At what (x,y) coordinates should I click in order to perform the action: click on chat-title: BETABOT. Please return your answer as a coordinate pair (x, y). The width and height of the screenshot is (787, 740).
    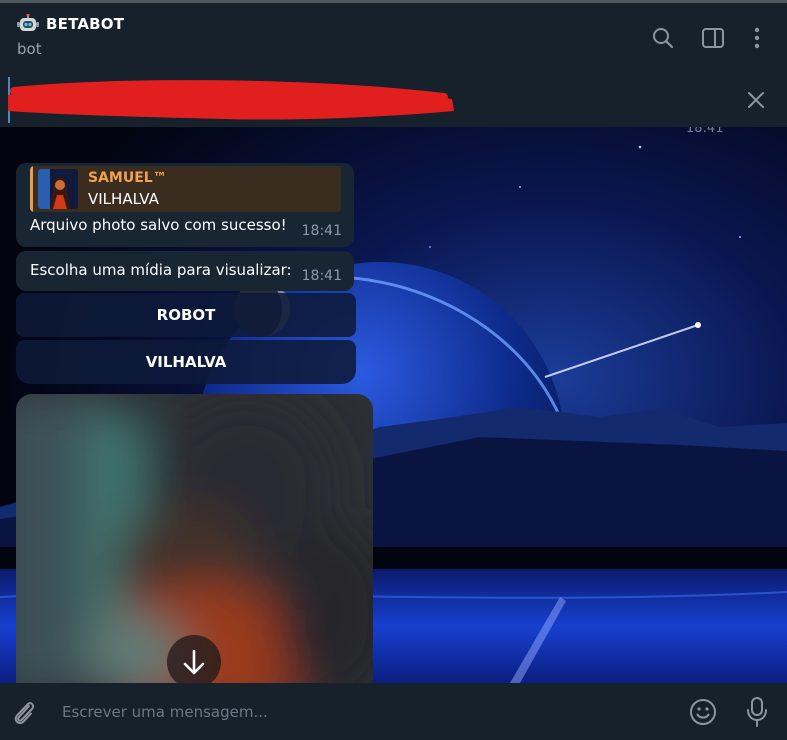
    Looking at the image, I should click on (85, 24).